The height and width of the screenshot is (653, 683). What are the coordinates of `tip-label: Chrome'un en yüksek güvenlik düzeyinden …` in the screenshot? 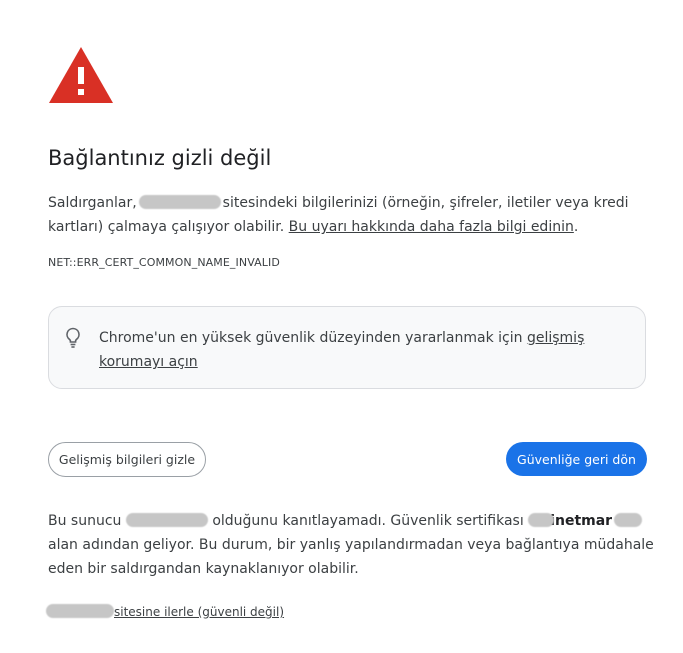 It's located at (311, 338).